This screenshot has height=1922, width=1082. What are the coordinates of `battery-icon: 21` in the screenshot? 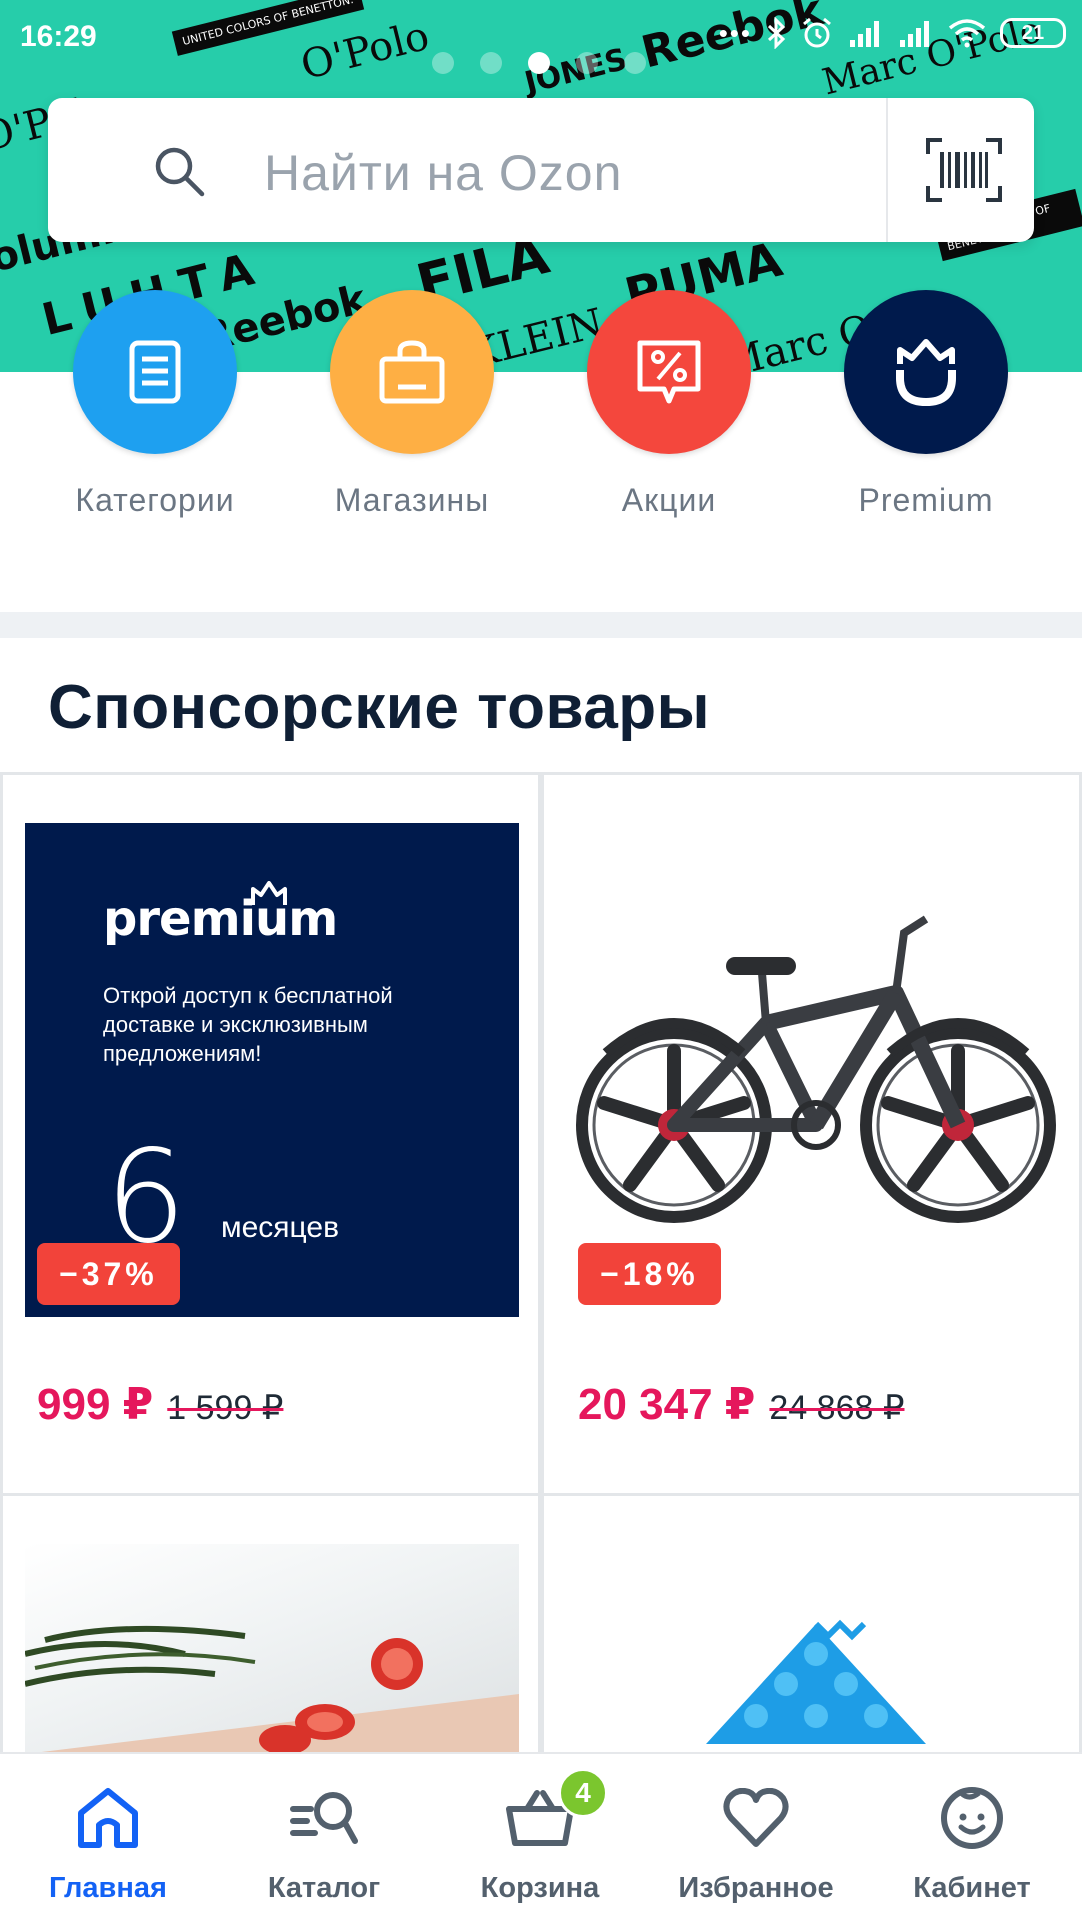 It's located at (1033, 33).